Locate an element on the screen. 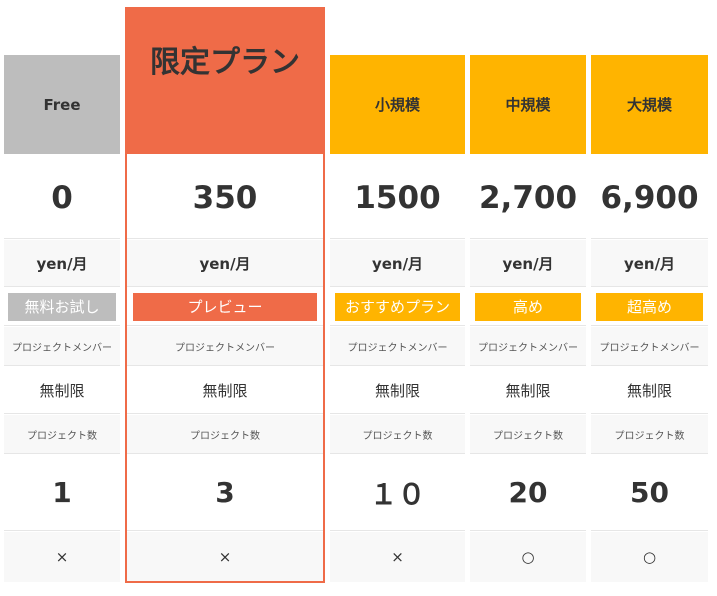  plan-header-limited: 限定プラン is located at coordinates (225, 80).